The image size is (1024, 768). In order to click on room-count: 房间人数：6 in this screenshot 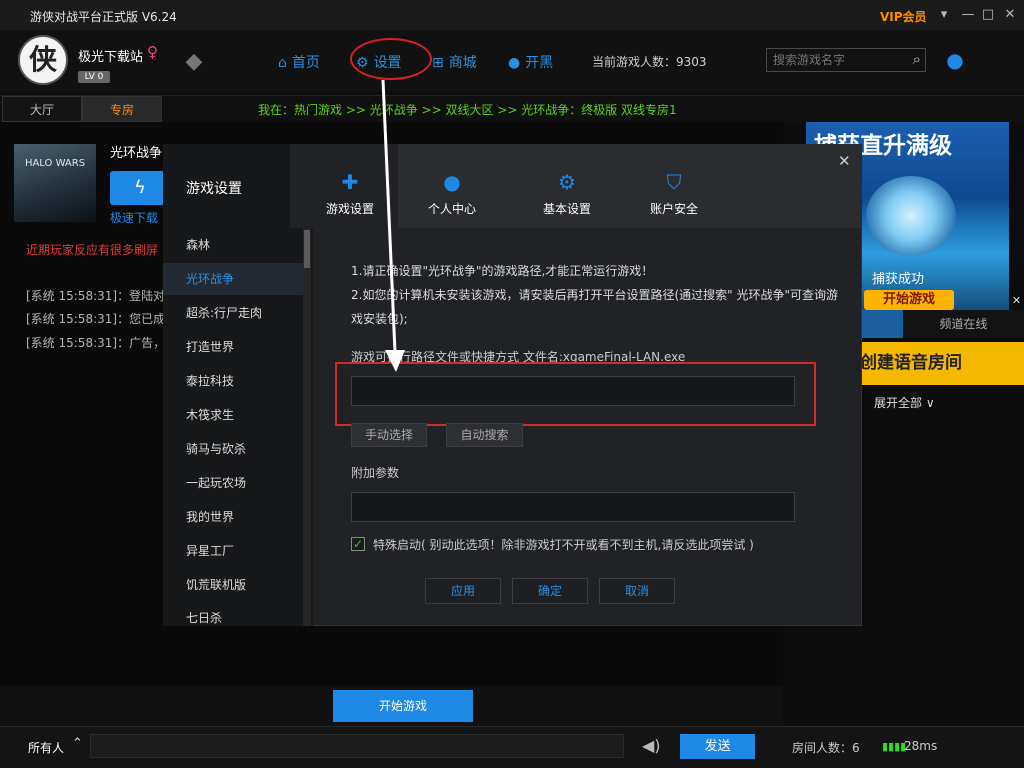, I will do `click(826, 748)`.